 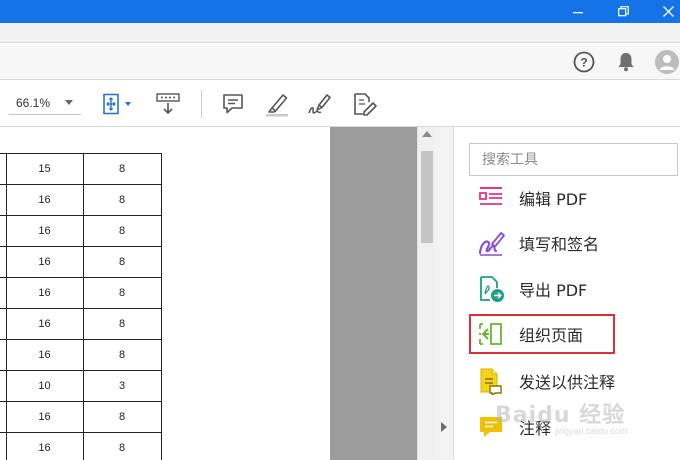 I want to click on organize-pages-icon, so click(x=491, y=334).